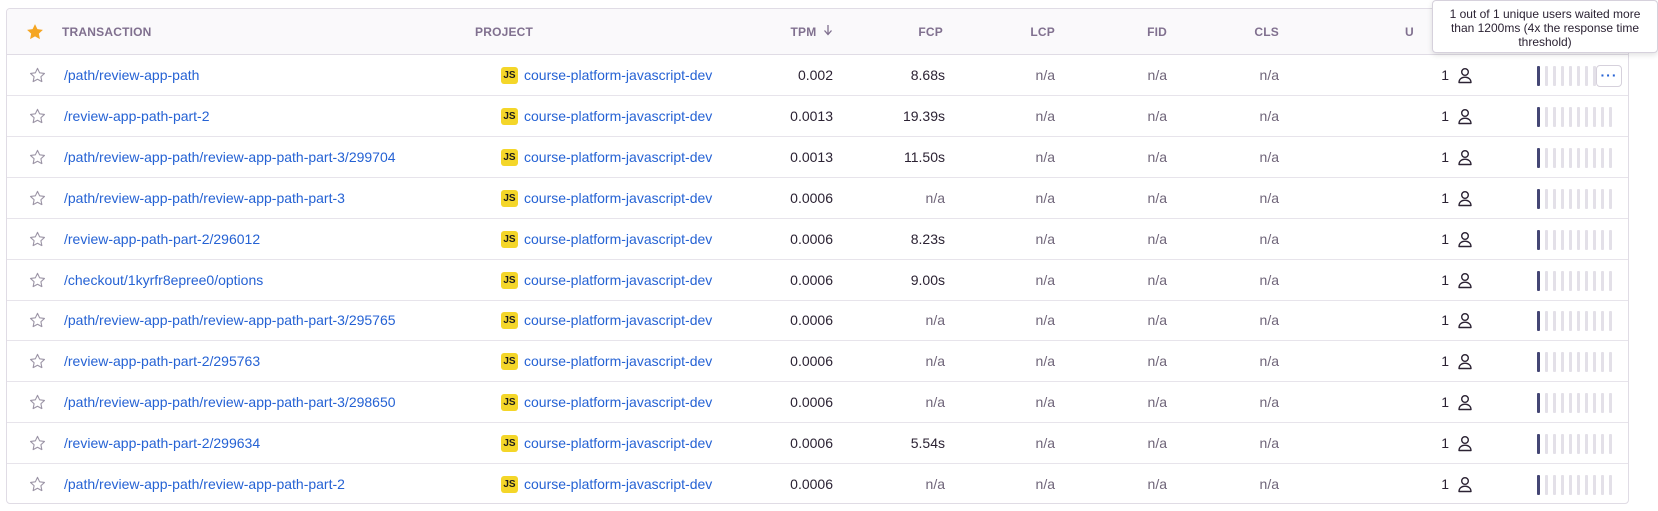  Describe the element at coordinates (504, 32) in the screenshot. I see `column-header-project: PROJECT` at that location.